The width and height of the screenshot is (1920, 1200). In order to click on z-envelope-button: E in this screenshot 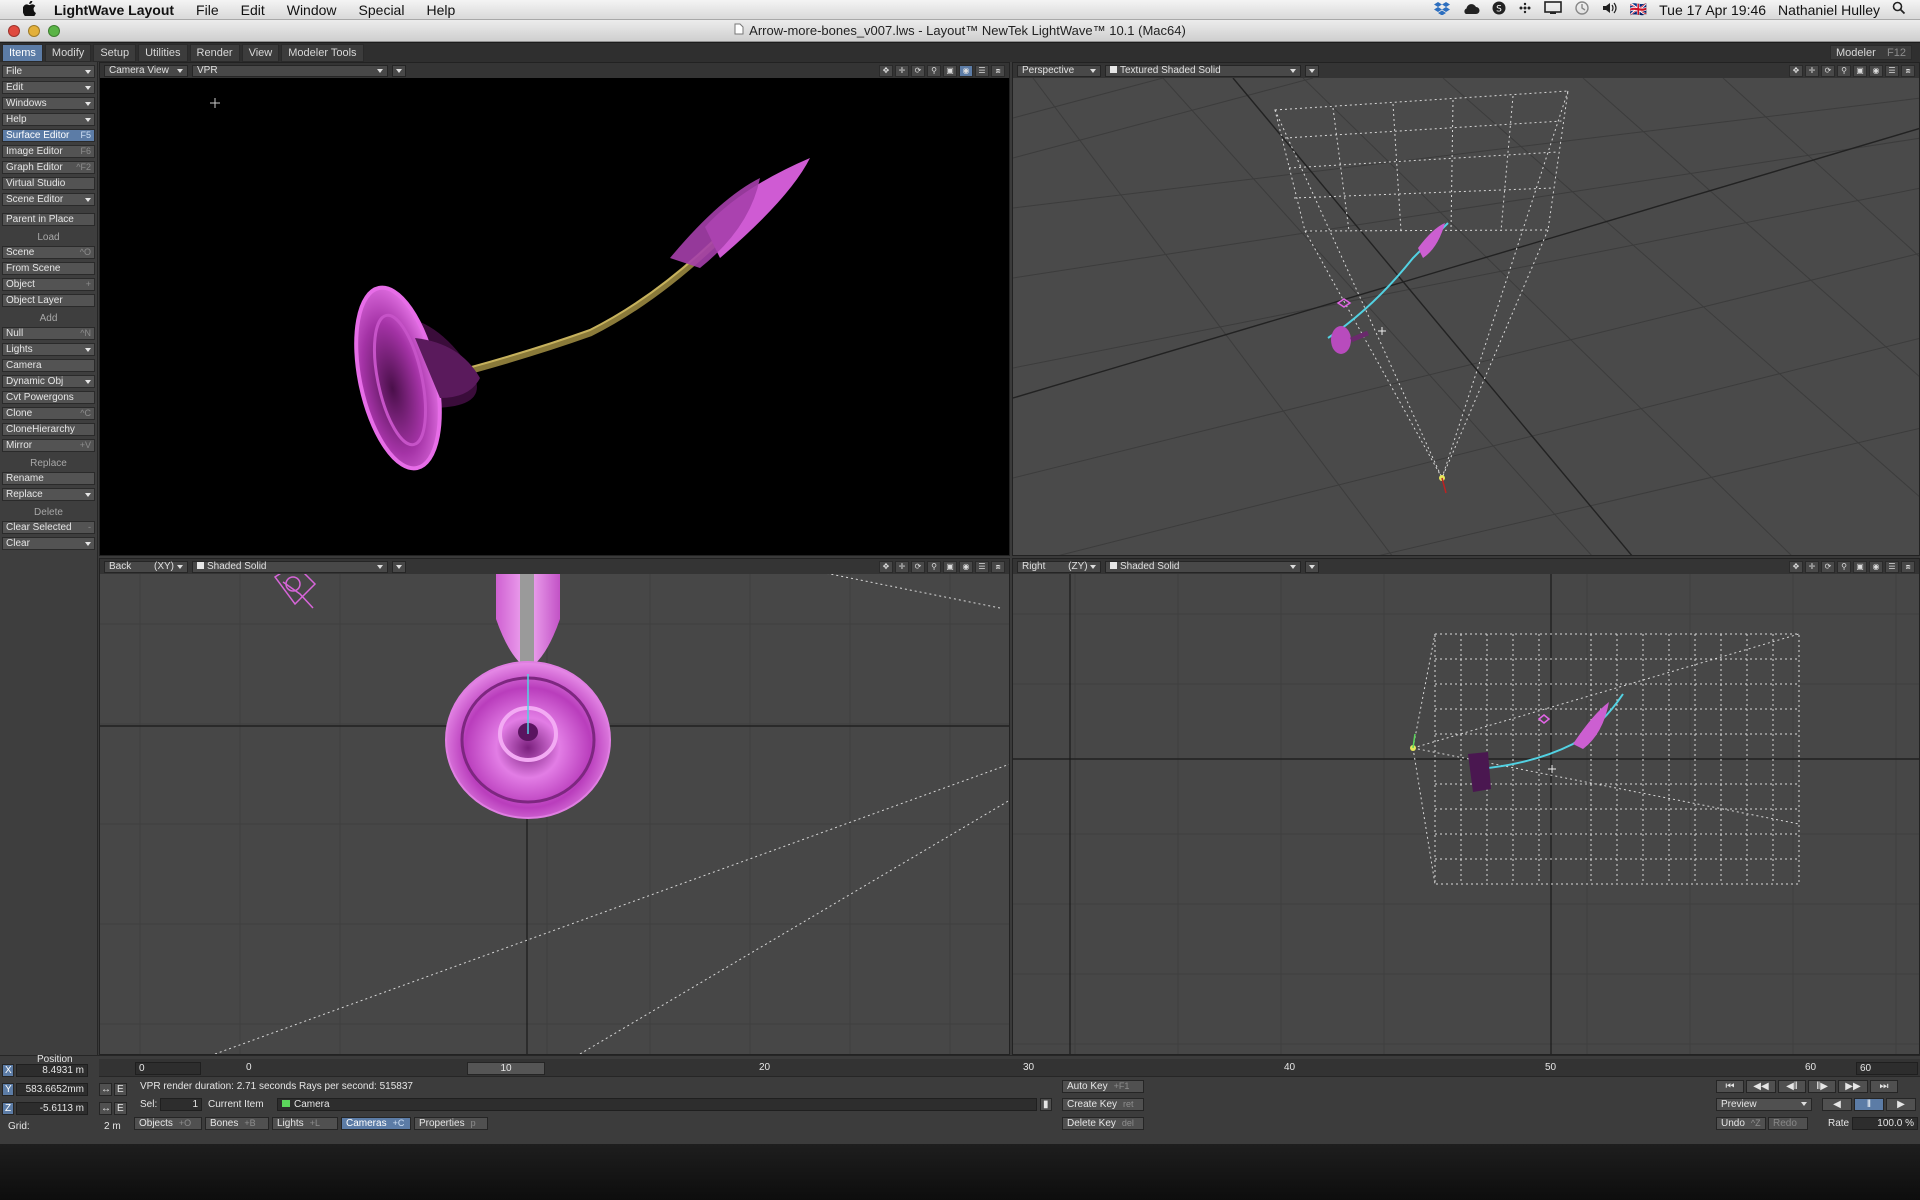, I will do `click(120, 1108)`.